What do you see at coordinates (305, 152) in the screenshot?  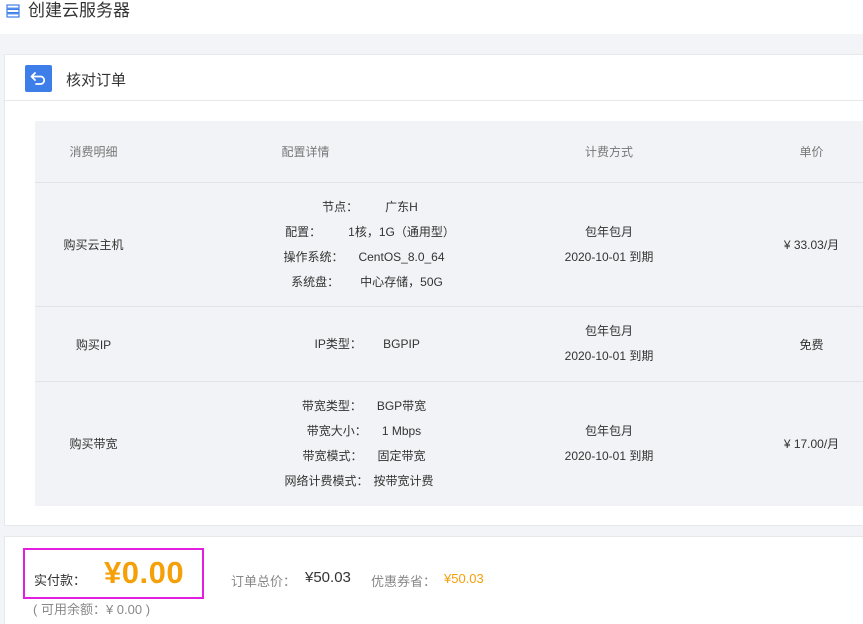 I see `header-details: 配置详情` at bounding box center [305, 152].